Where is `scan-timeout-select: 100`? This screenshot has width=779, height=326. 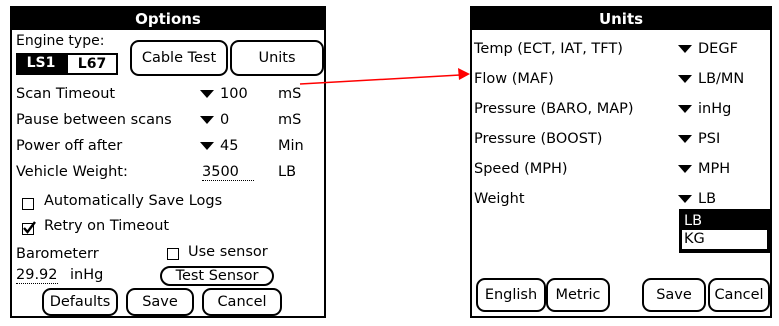 scan-timeout-select: 100 is located at coordinates (224, 94).